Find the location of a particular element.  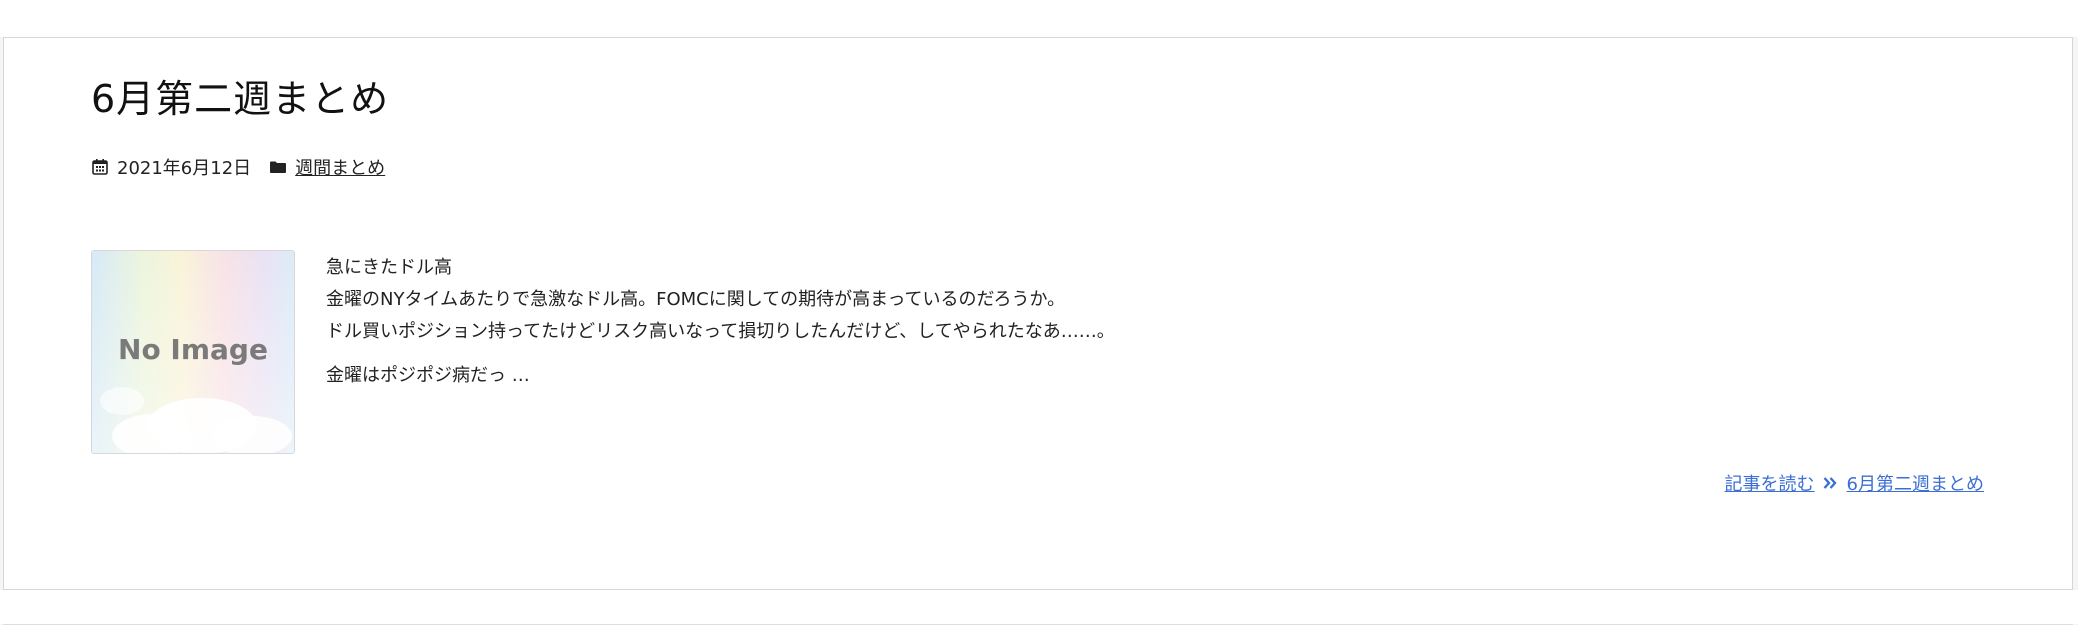

post-date: 2021年6月12日 is located at coordinates (184, 168).